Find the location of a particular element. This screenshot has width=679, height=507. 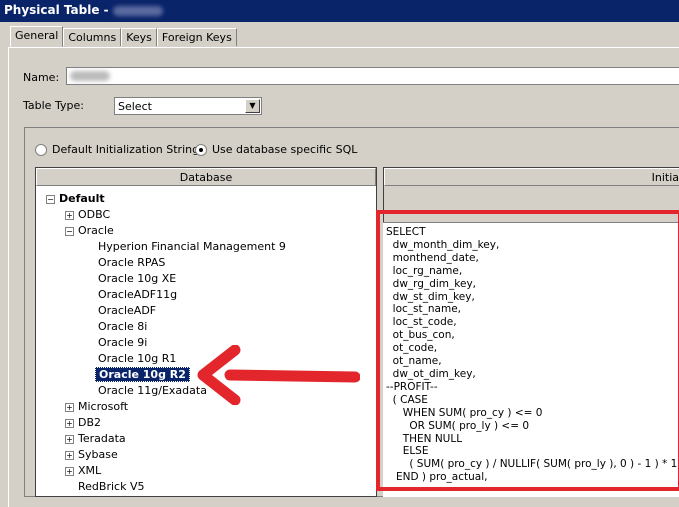

tree-item-label: DB2 is located at coordinates (90, 422).